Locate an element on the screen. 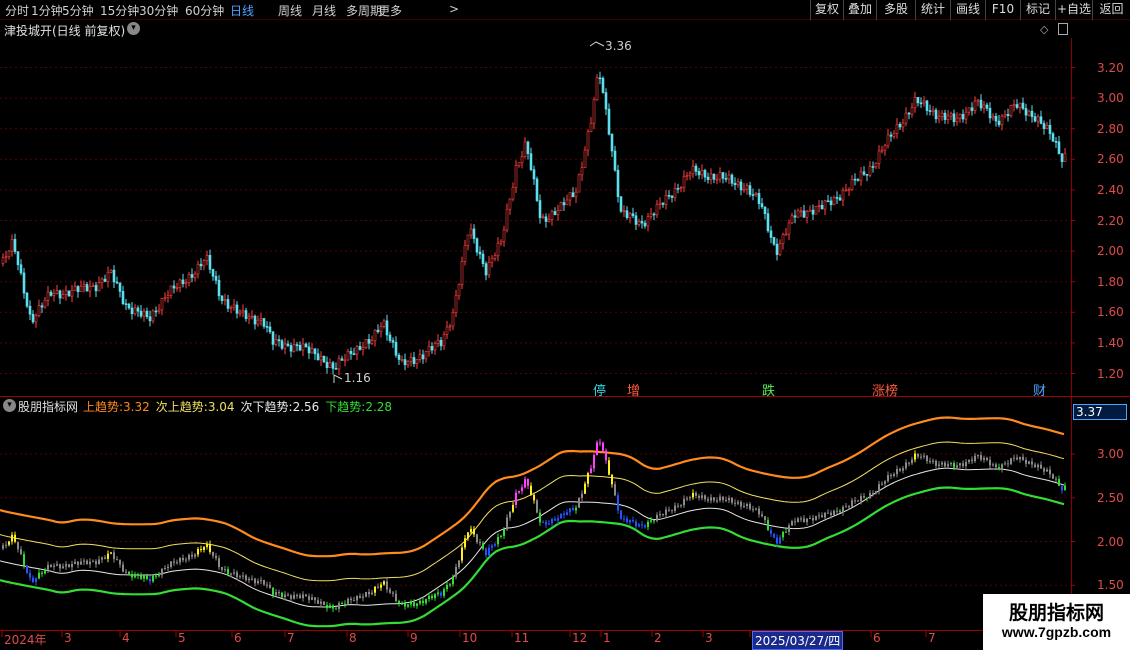  event-marker: 跌 is located at coordinates (768, 389).